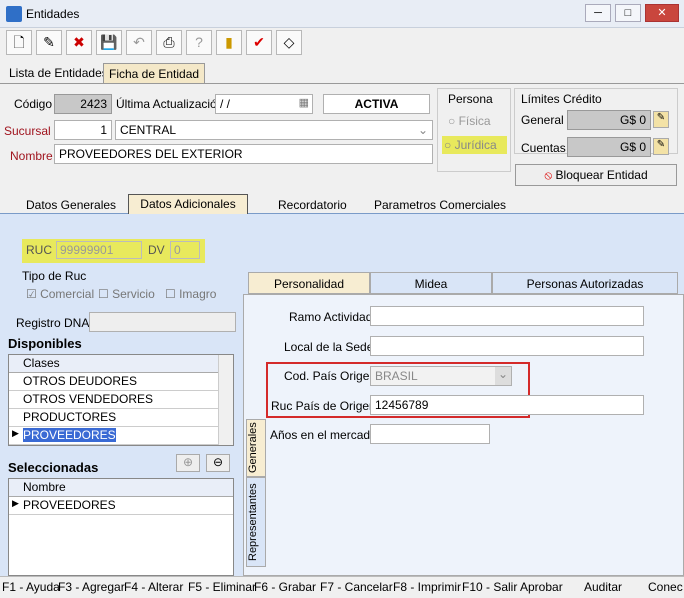  What do you see at coordinates (609, 147) in the screenshot?
I see `cuentas-credit-field: G$ 0` at bounding box center [609, 147].